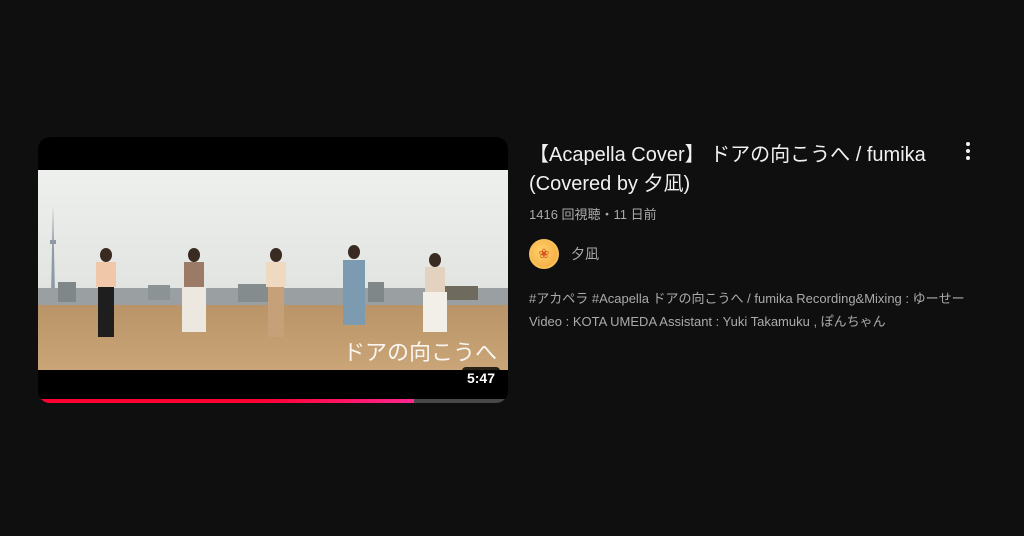 The width and height of the screenshot is (1024, 536). I want to click on channel-row: ❀ 夕凪, so click(744, 254).